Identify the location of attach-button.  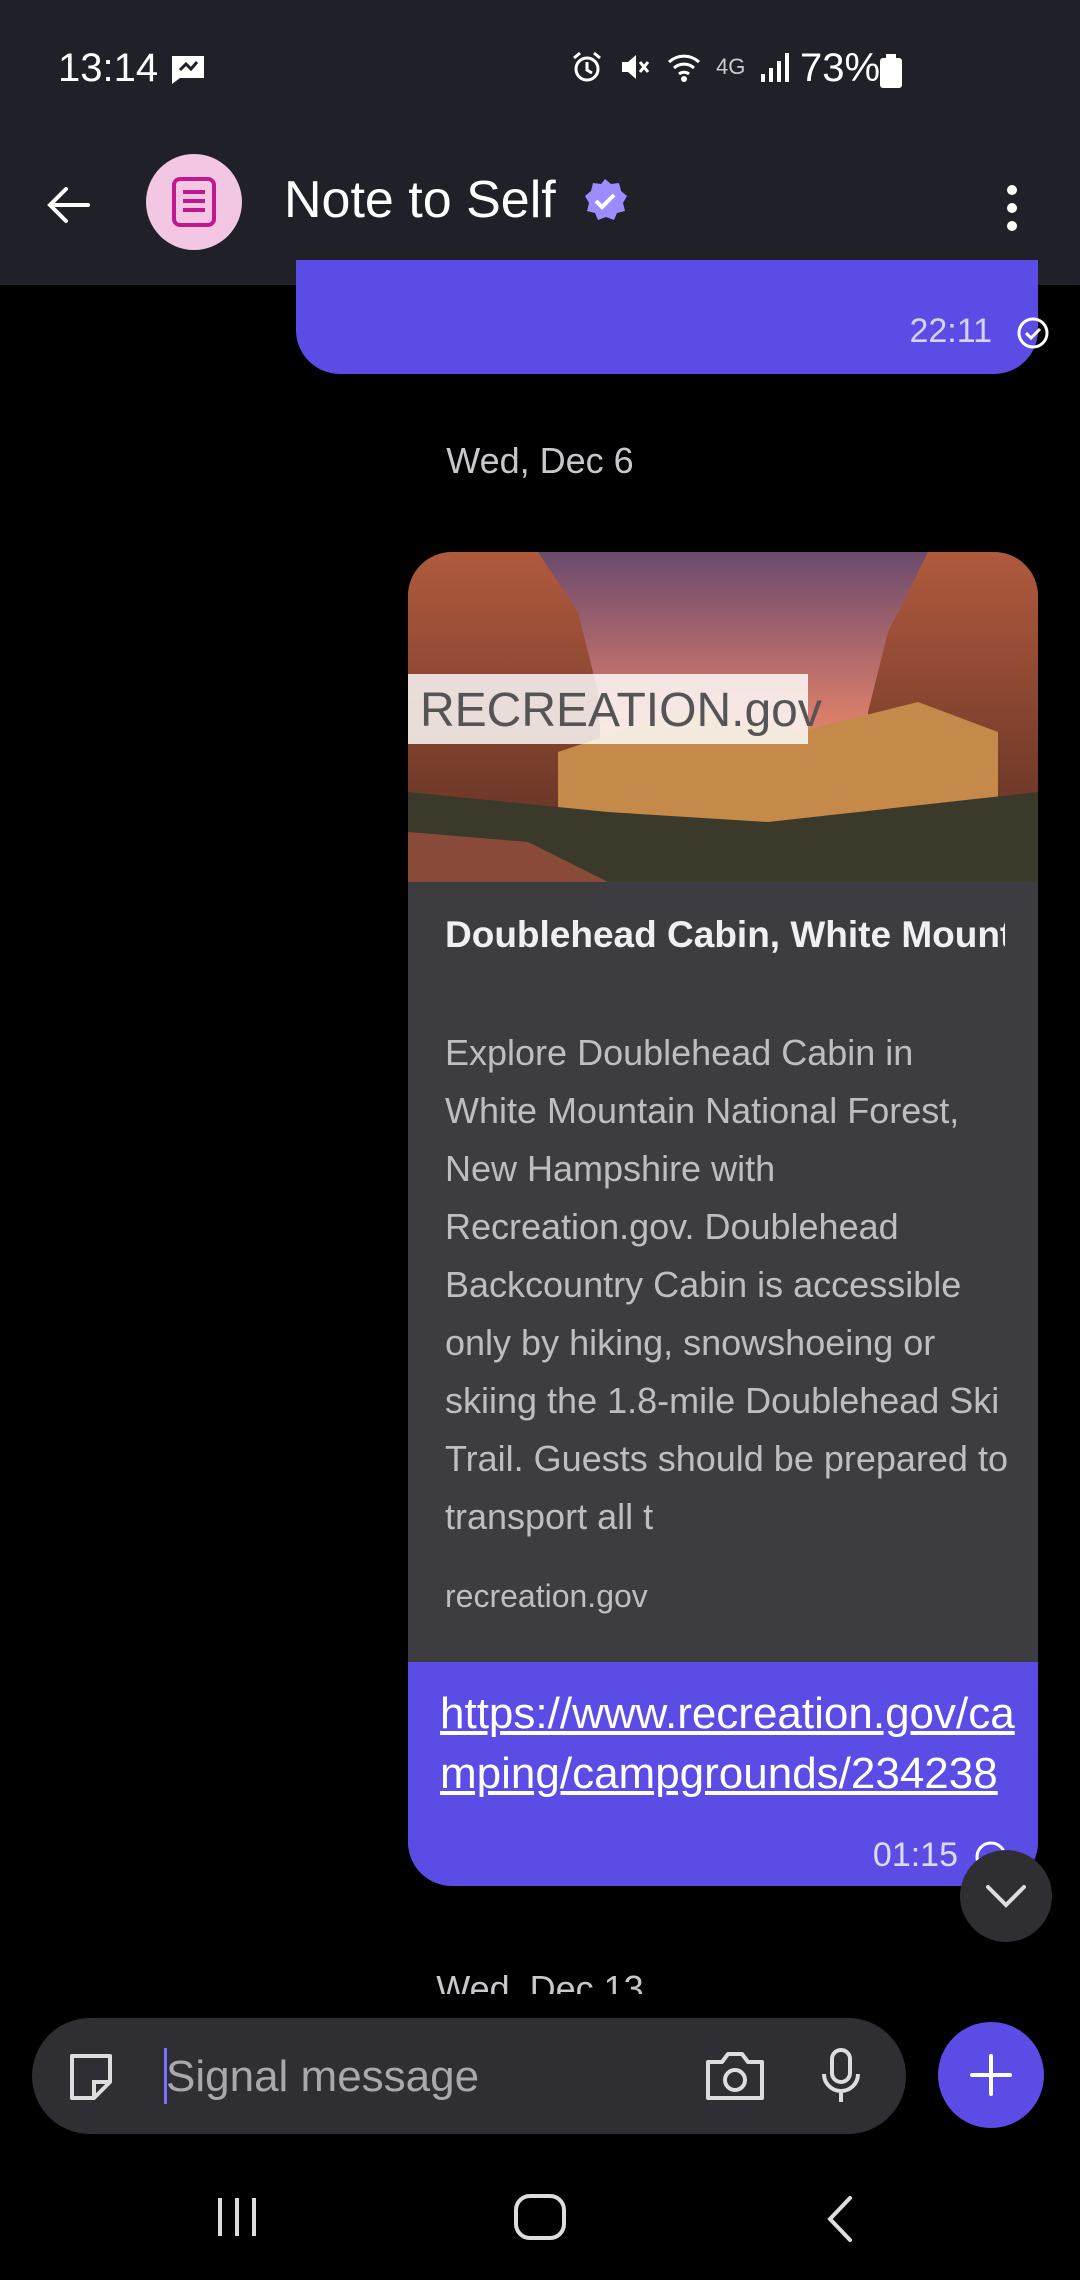
(991, 2075).